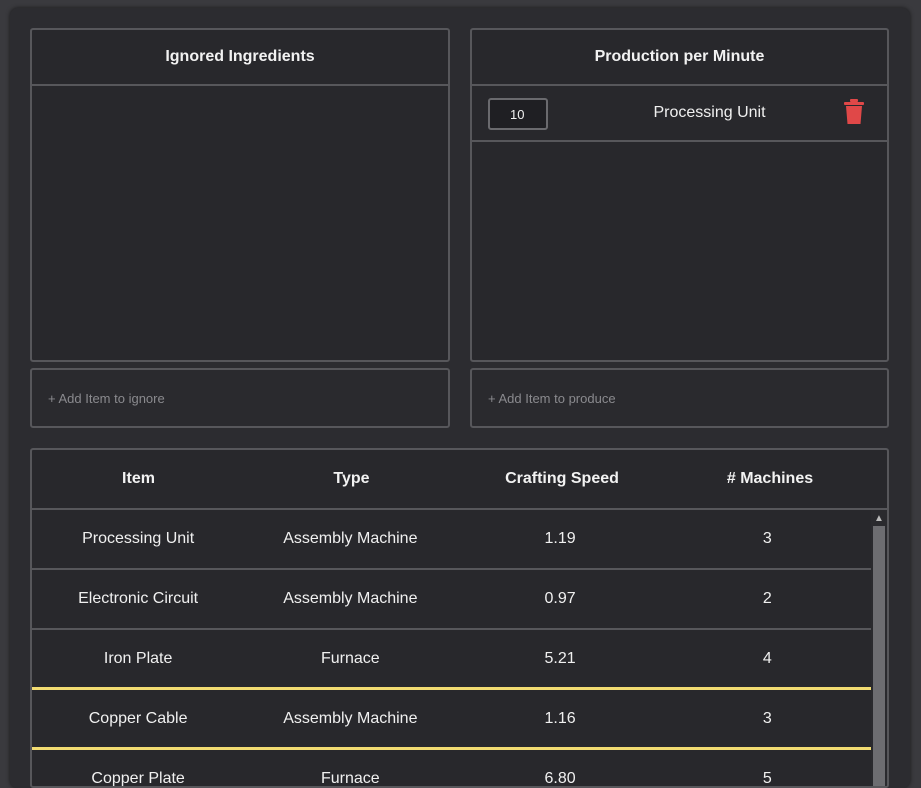 The width and height of the screenshot is (921, 788). I want to click on cell-item: Iron Plate, so click(138, 658).